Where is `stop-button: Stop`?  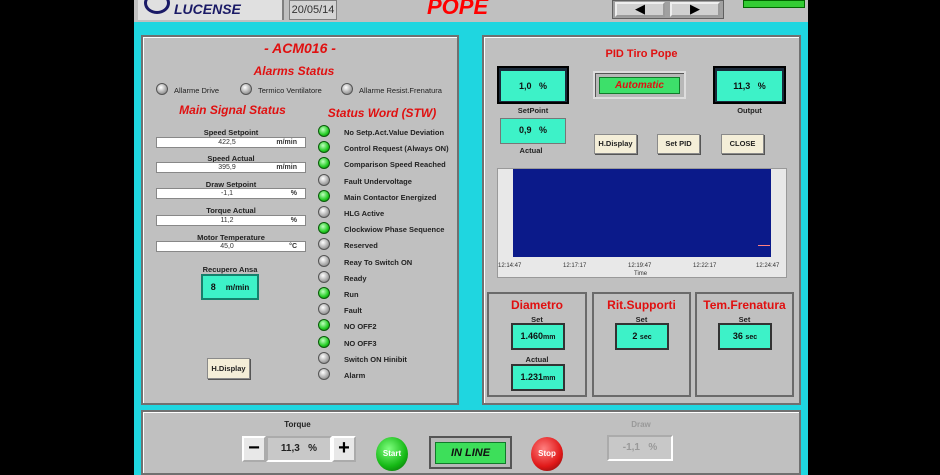 stop-button: Stop is located at coordinates (547, 454).